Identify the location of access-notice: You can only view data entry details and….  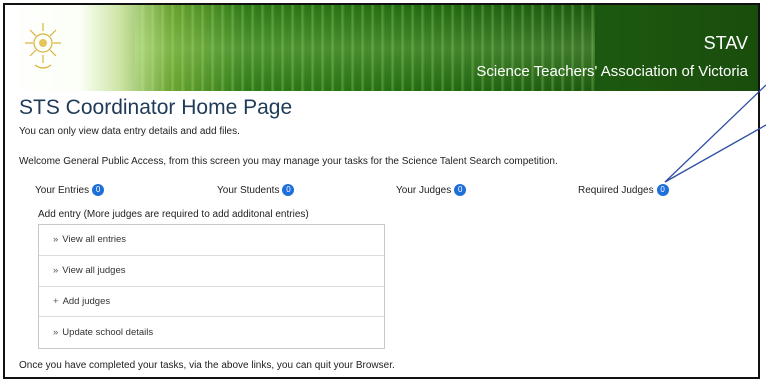
(129, 131).